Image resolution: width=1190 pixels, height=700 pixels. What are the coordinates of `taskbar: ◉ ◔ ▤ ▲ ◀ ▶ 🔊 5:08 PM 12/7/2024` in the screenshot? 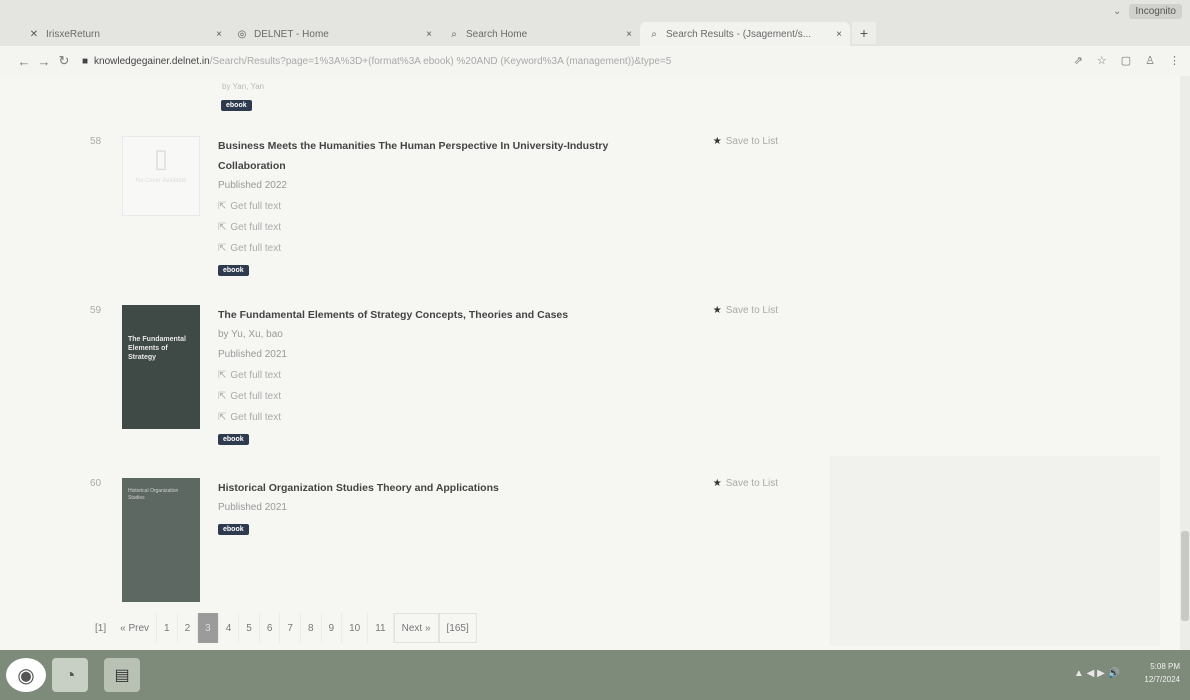 It's located at (595, 675).